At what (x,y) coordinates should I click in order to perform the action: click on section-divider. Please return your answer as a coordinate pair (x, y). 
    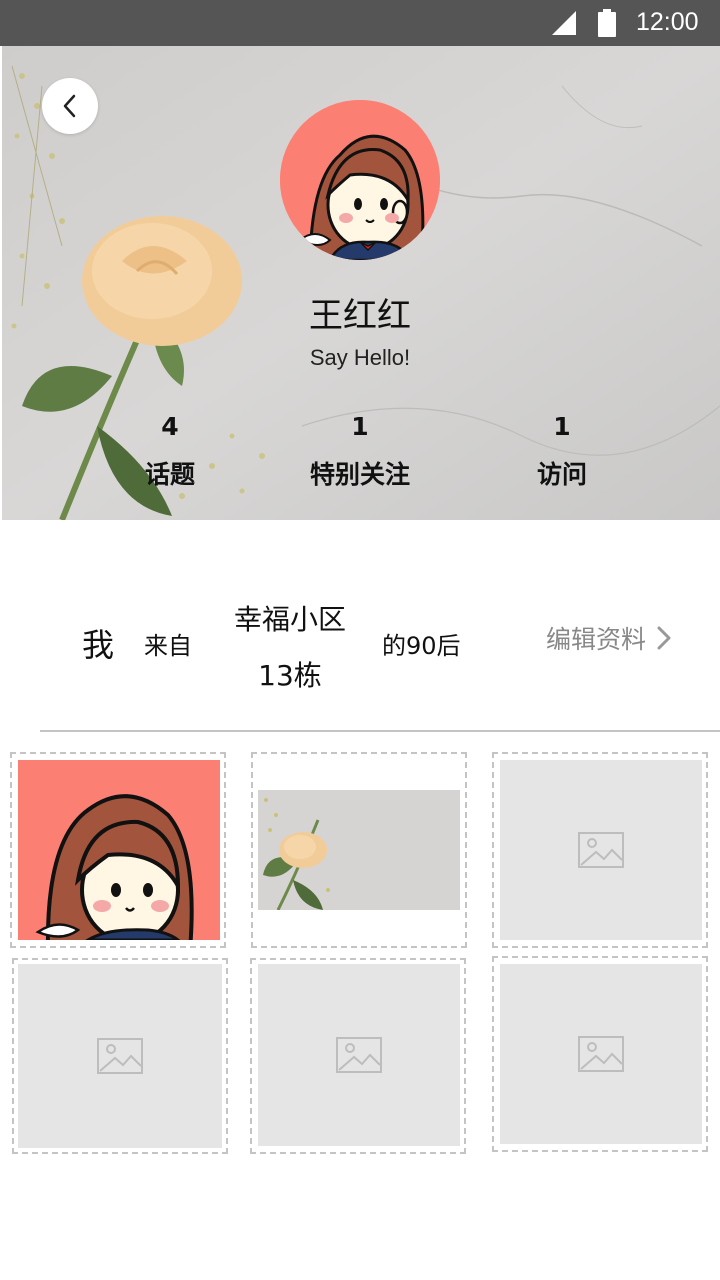
    Looking at the image, I should click on (380, 731).